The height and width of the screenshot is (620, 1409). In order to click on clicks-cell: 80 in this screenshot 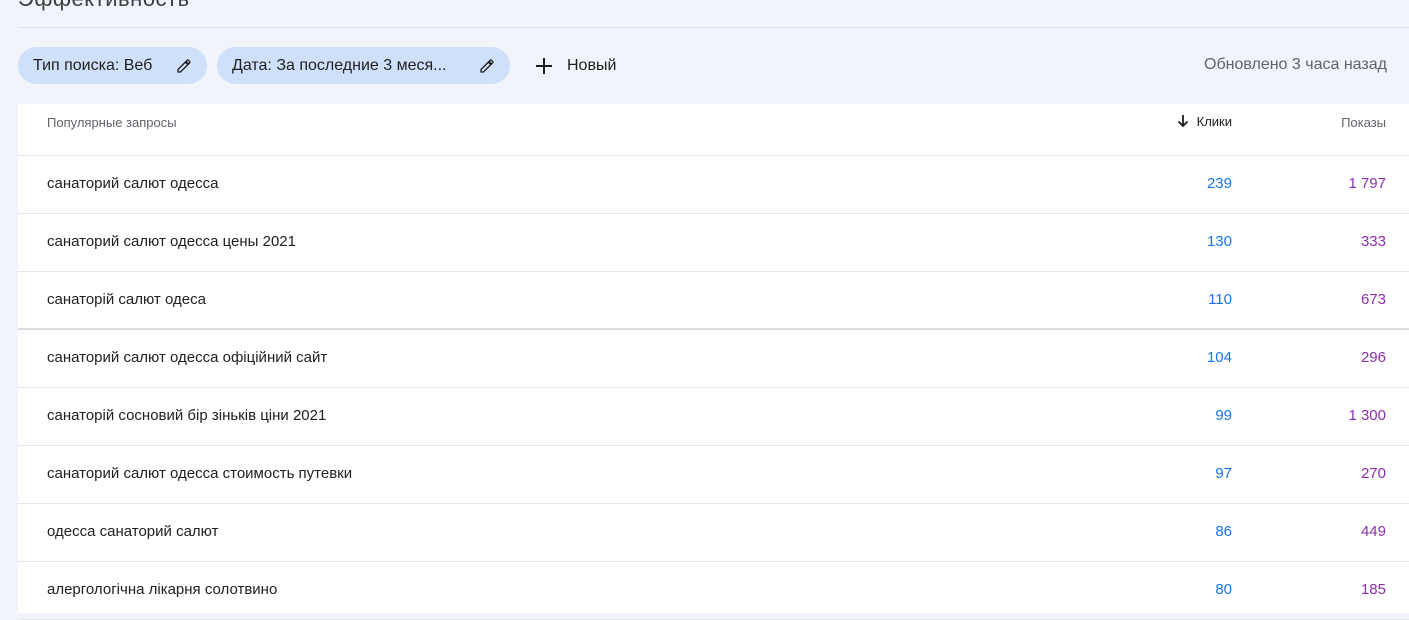, I will do `click(1223, 589)`.